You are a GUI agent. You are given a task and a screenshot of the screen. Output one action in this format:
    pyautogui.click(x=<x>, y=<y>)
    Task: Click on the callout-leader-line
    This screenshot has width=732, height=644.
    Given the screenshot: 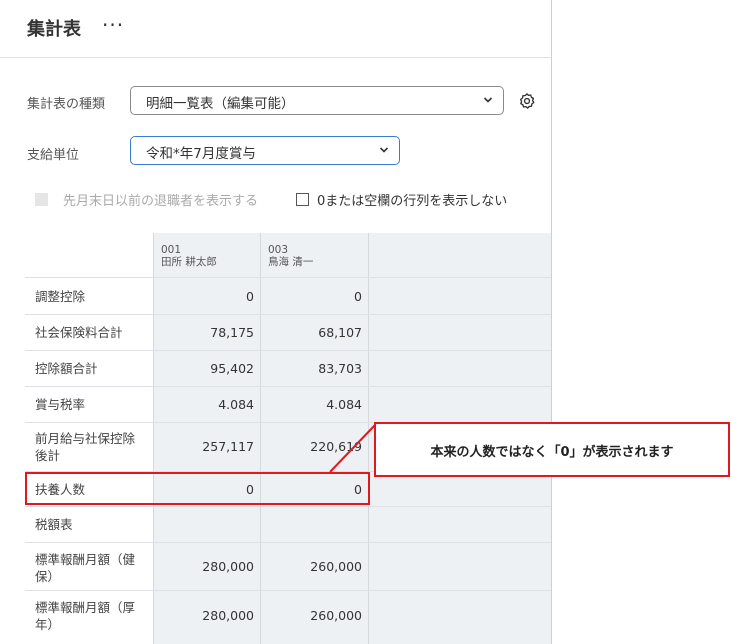 What is the action you would take?
    pyautogui.click(x=353, y=448)
    